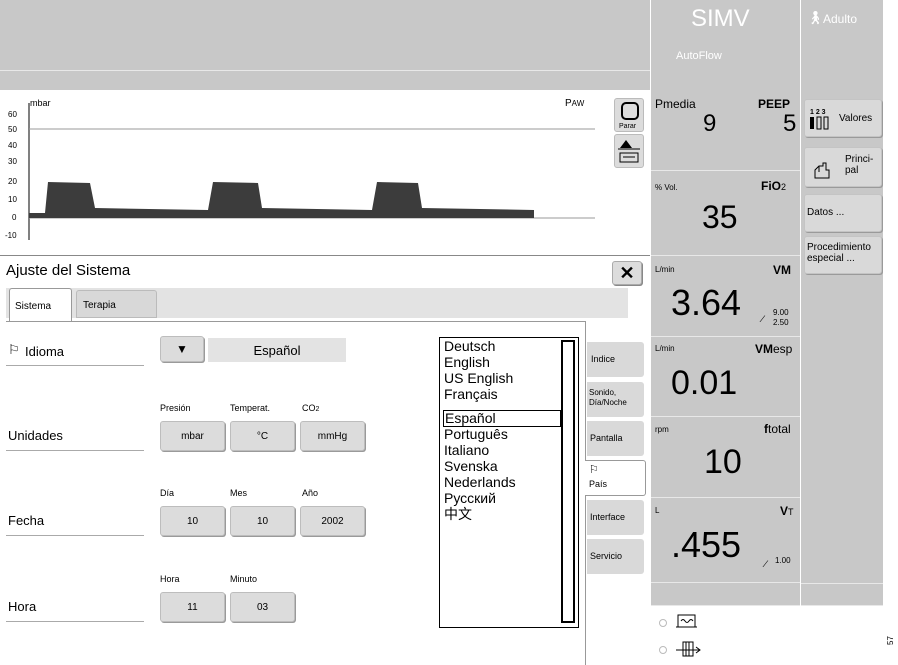 The height and width of the screenshot is (665, 898). Describe the element at coordinates (116, 304) in the screenshot. I see `tab-terapia: Terapia` at that location.